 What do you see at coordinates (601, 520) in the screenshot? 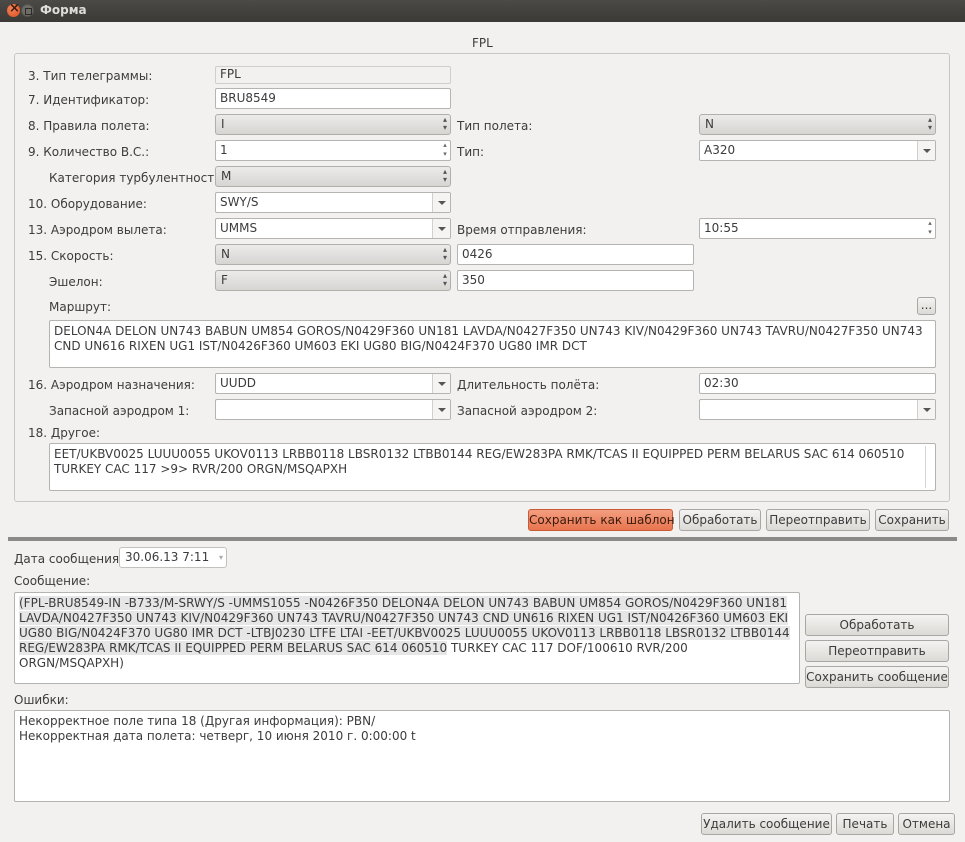
I see `save-template-button: Сохранить как шаблон` at bounding box center [601, 520].